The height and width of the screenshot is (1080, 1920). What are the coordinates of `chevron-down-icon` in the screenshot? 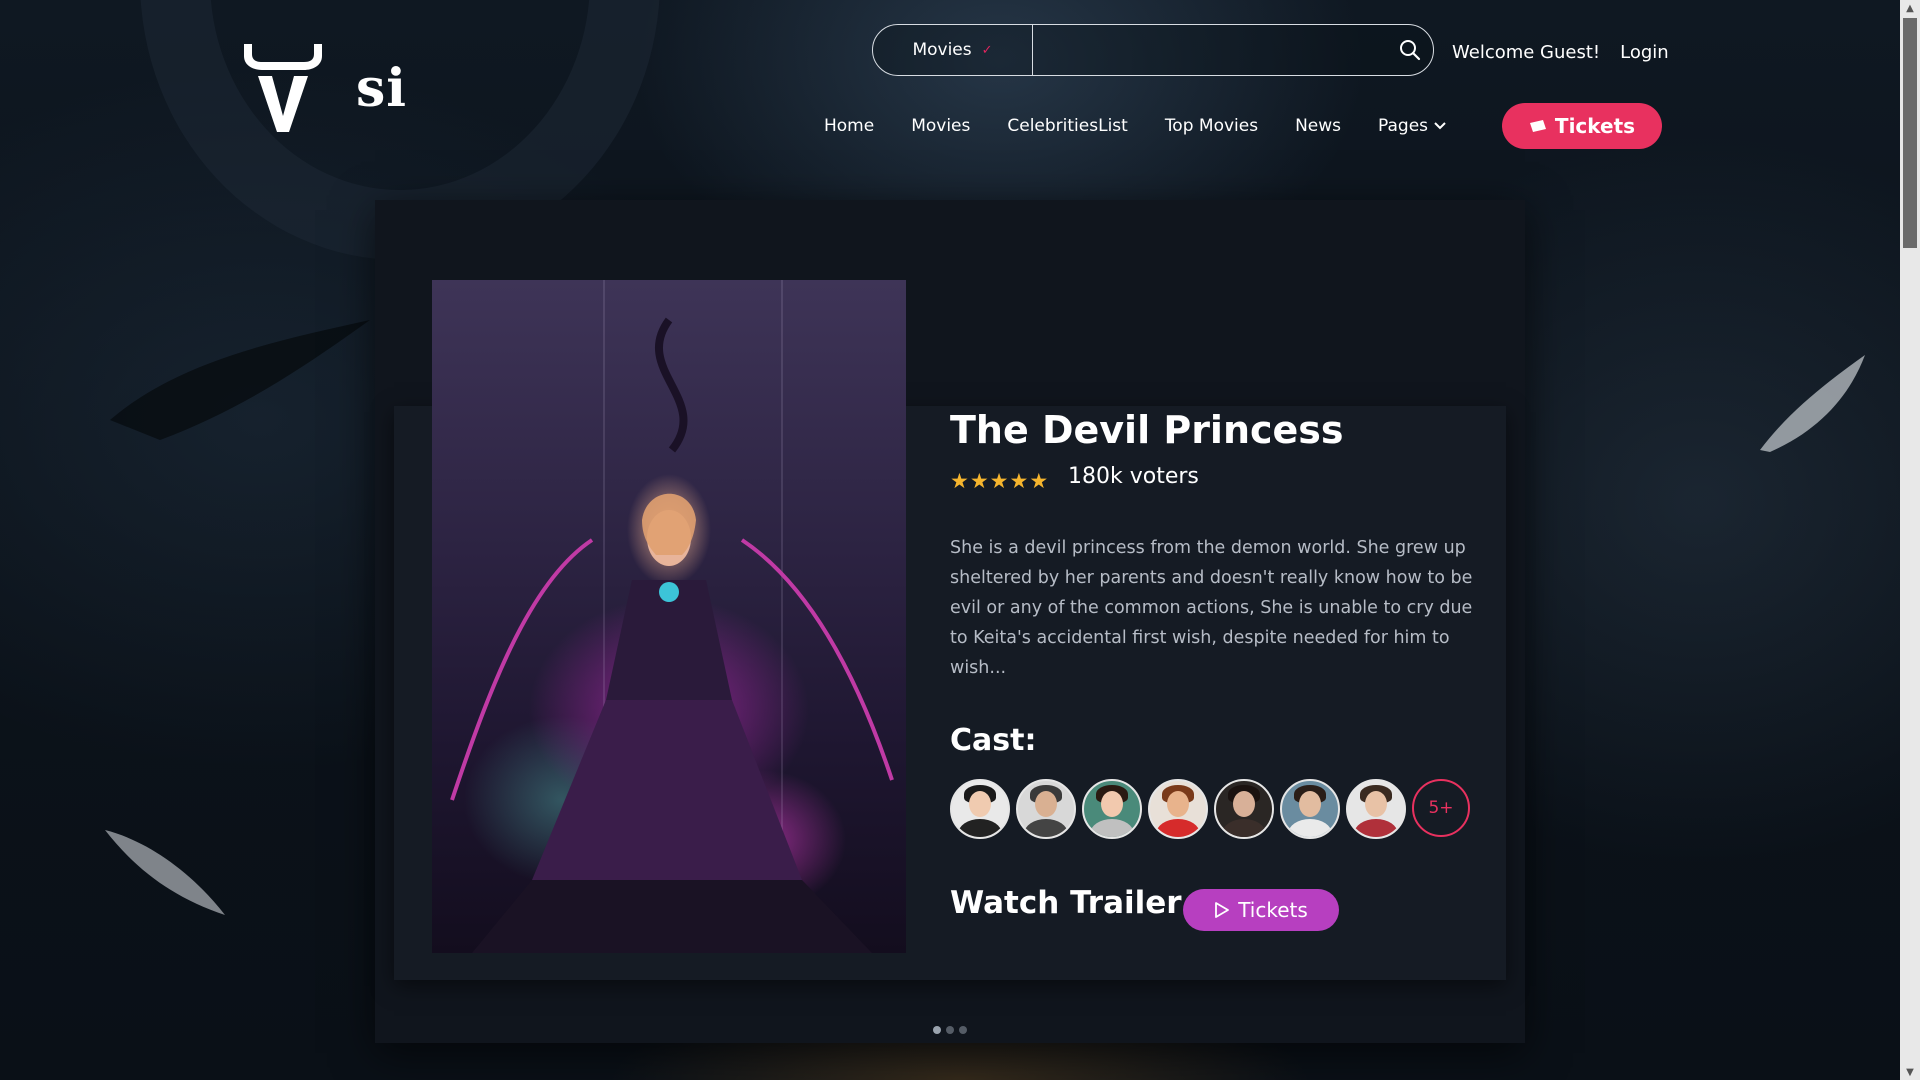 It's located at (1440, 126).